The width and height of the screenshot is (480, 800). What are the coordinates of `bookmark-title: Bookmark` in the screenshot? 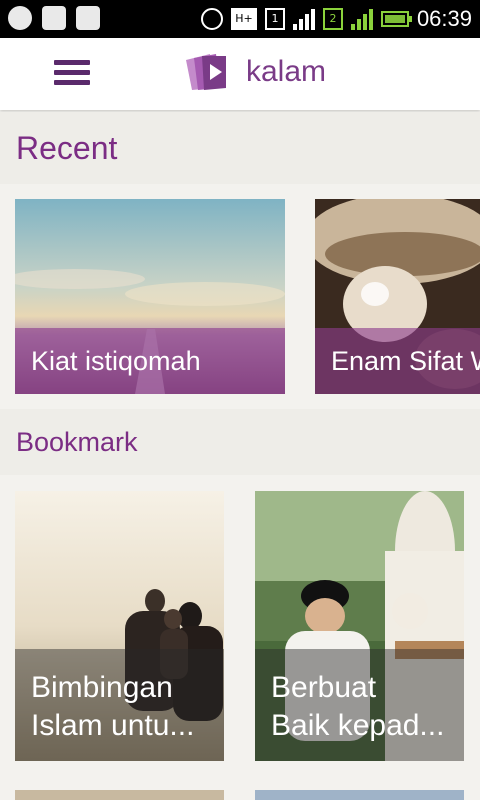 It's located at (77, 442).